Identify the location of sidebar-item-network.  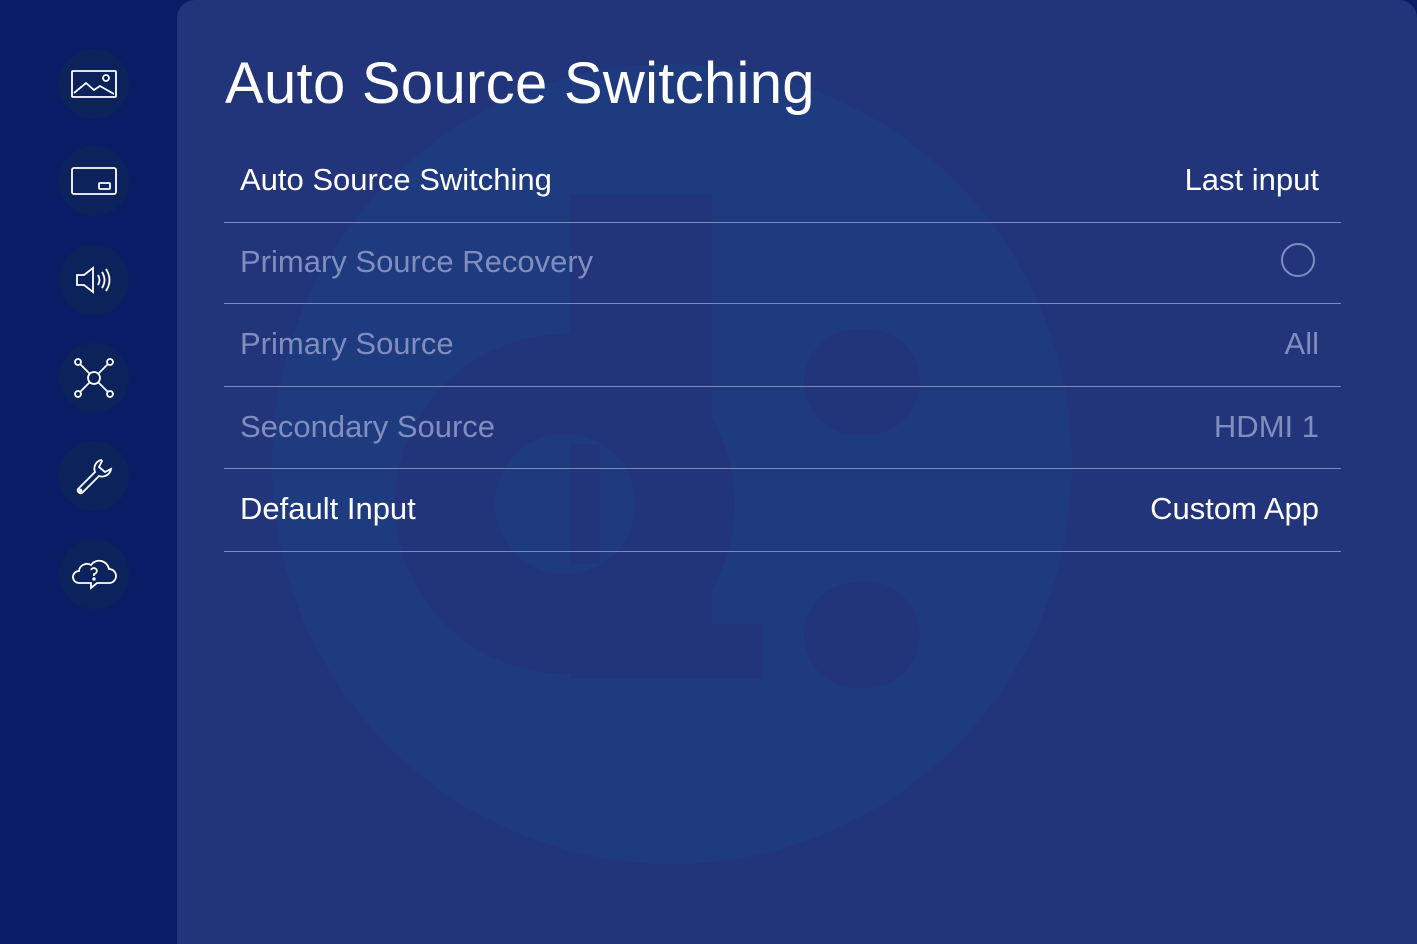
(94, 378).